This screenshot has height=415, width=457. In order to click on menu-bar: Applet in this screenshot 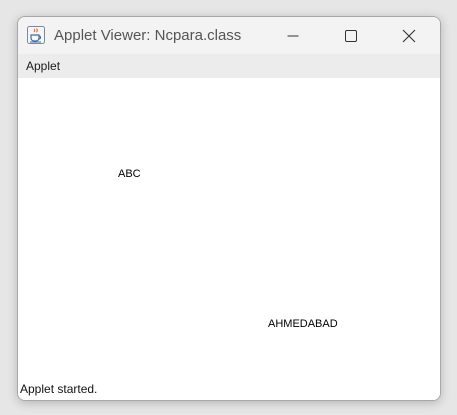, I will do `click(229, 66)`.